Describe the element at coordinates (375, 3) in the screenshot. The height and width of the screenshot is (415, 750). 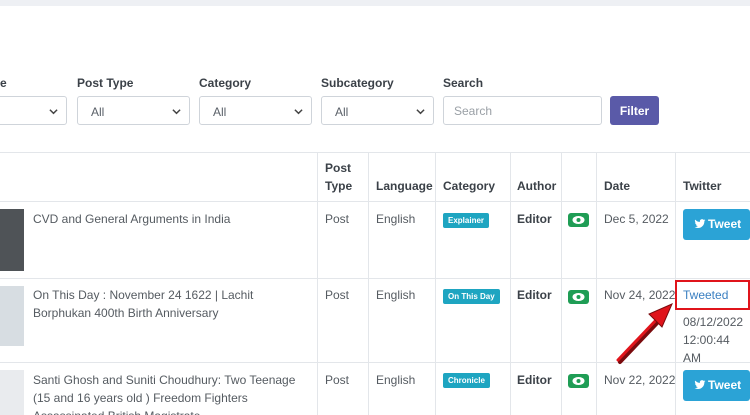
I see `top-bar` at that location.